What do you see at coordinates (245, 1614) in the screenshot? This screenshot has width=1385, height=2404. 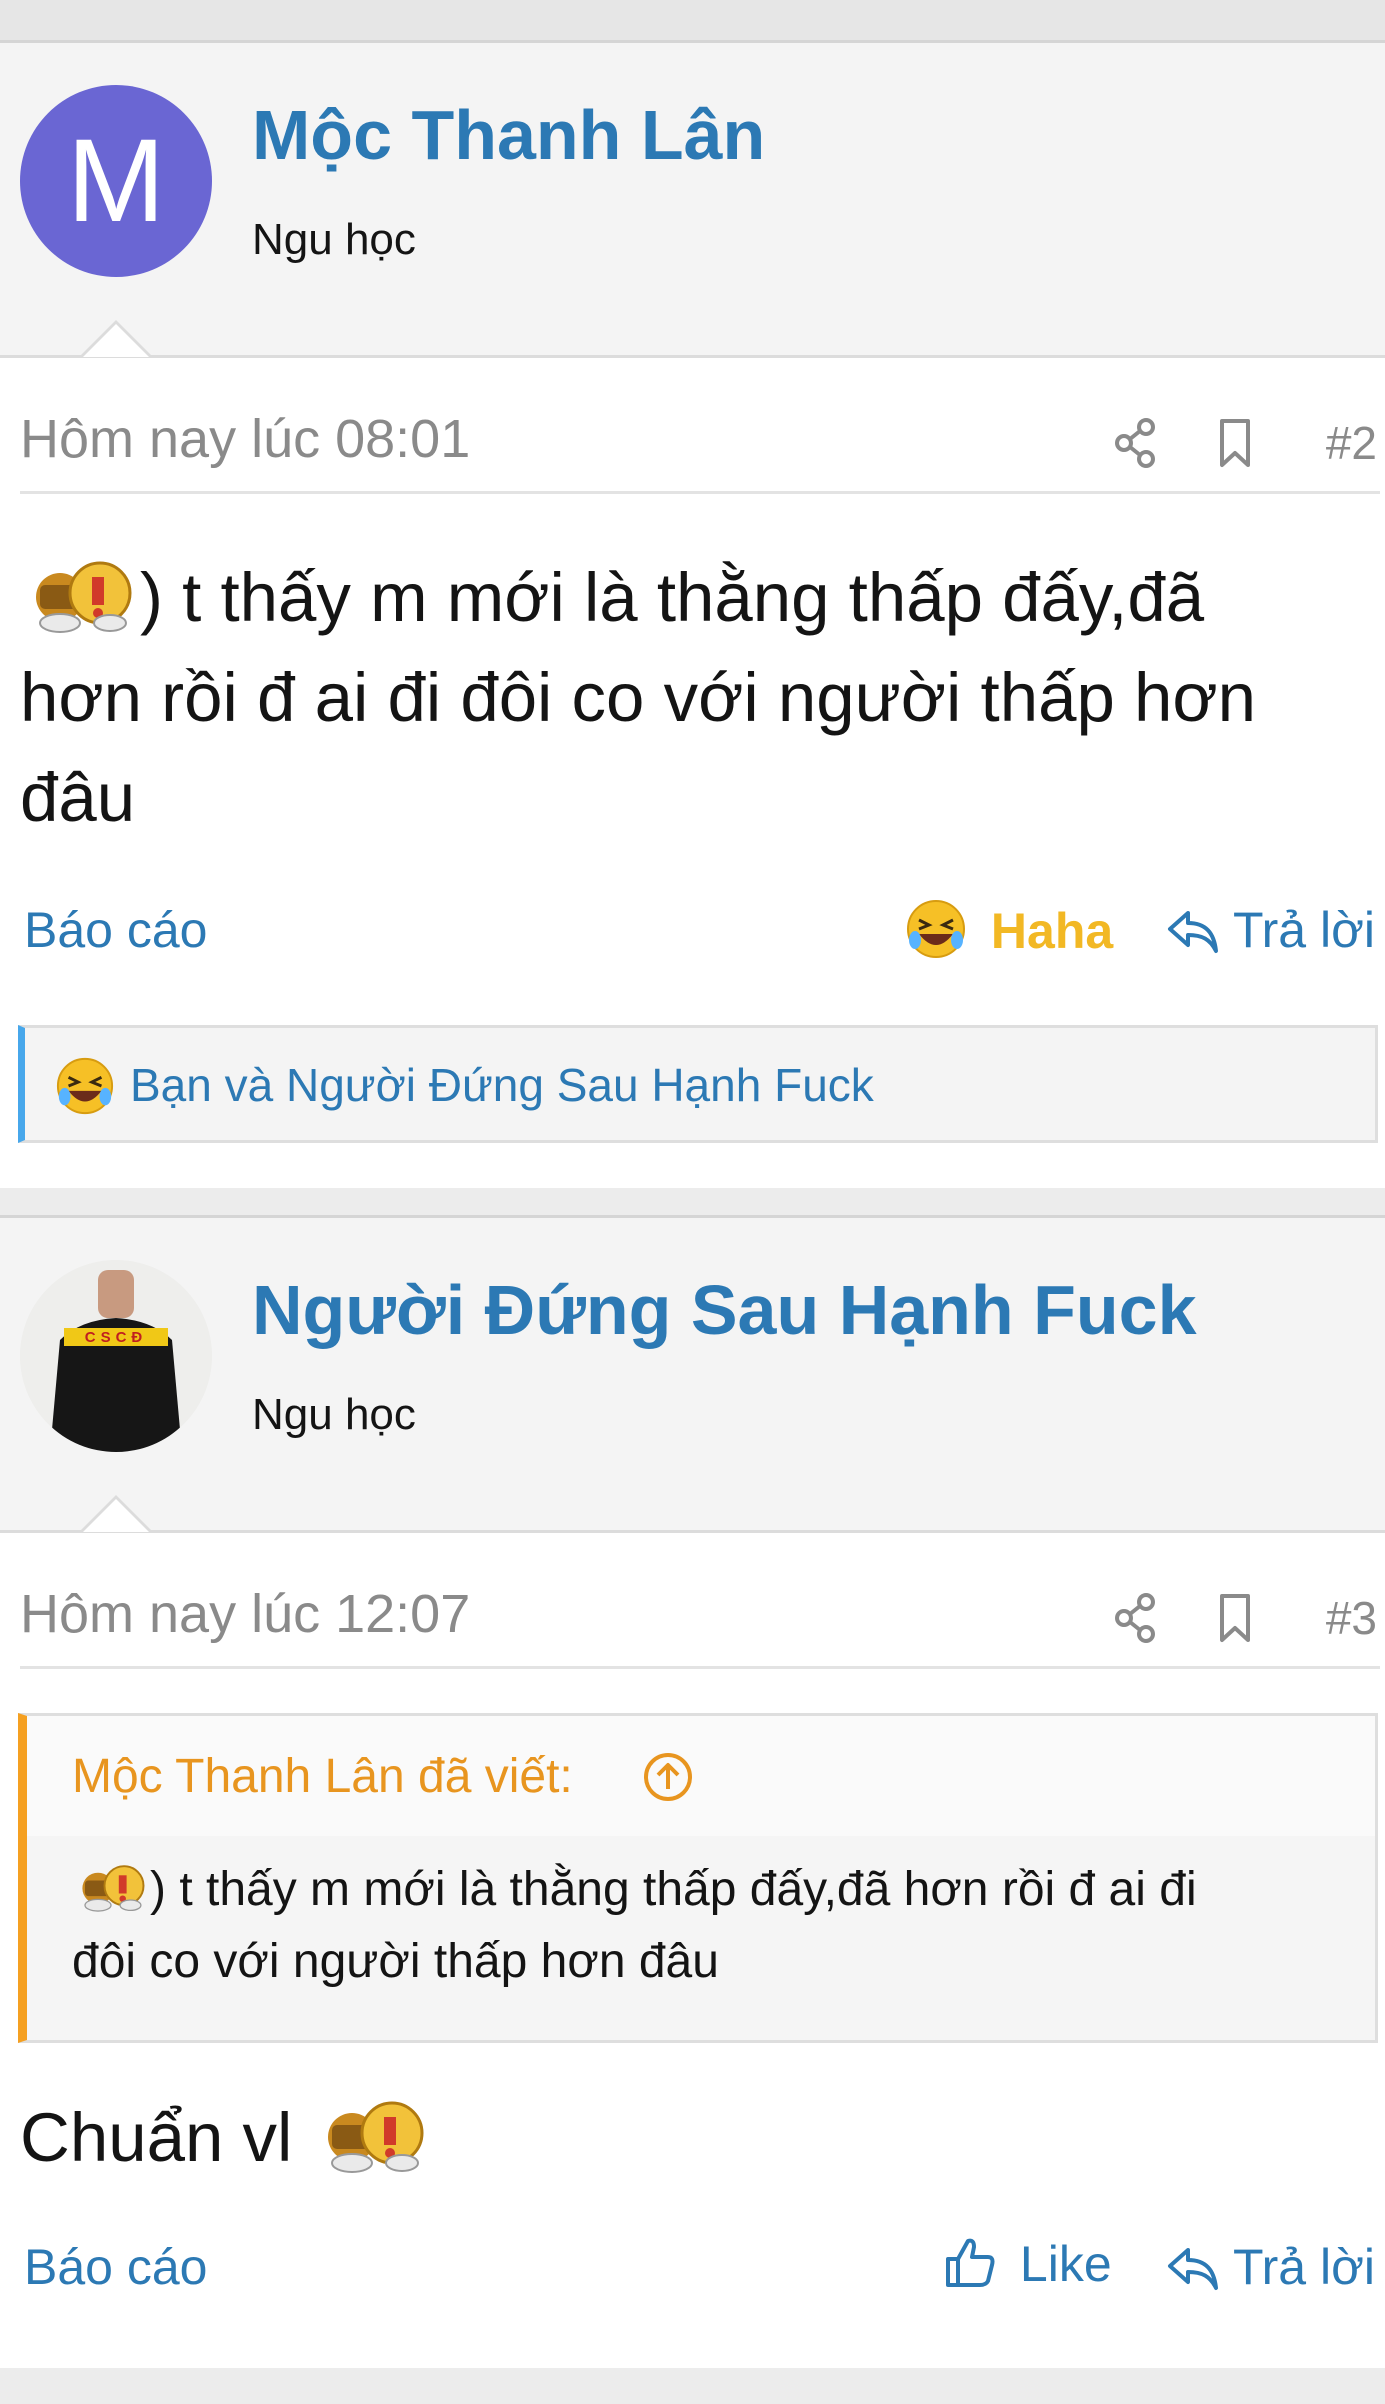 I see `post-time: Hôm nay lúc 12:07` at bounding box center [245, 1614].